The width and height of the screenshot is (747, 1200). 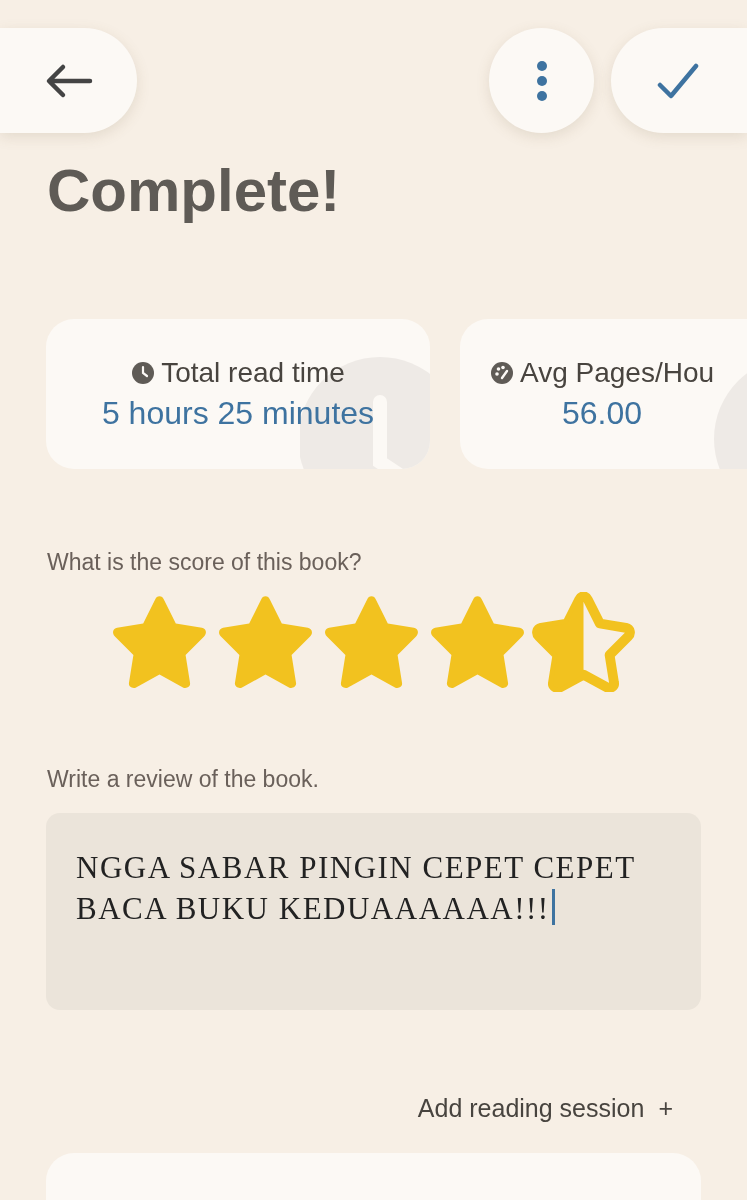 I want to click on confirm-button, so click(x=679, y=80).